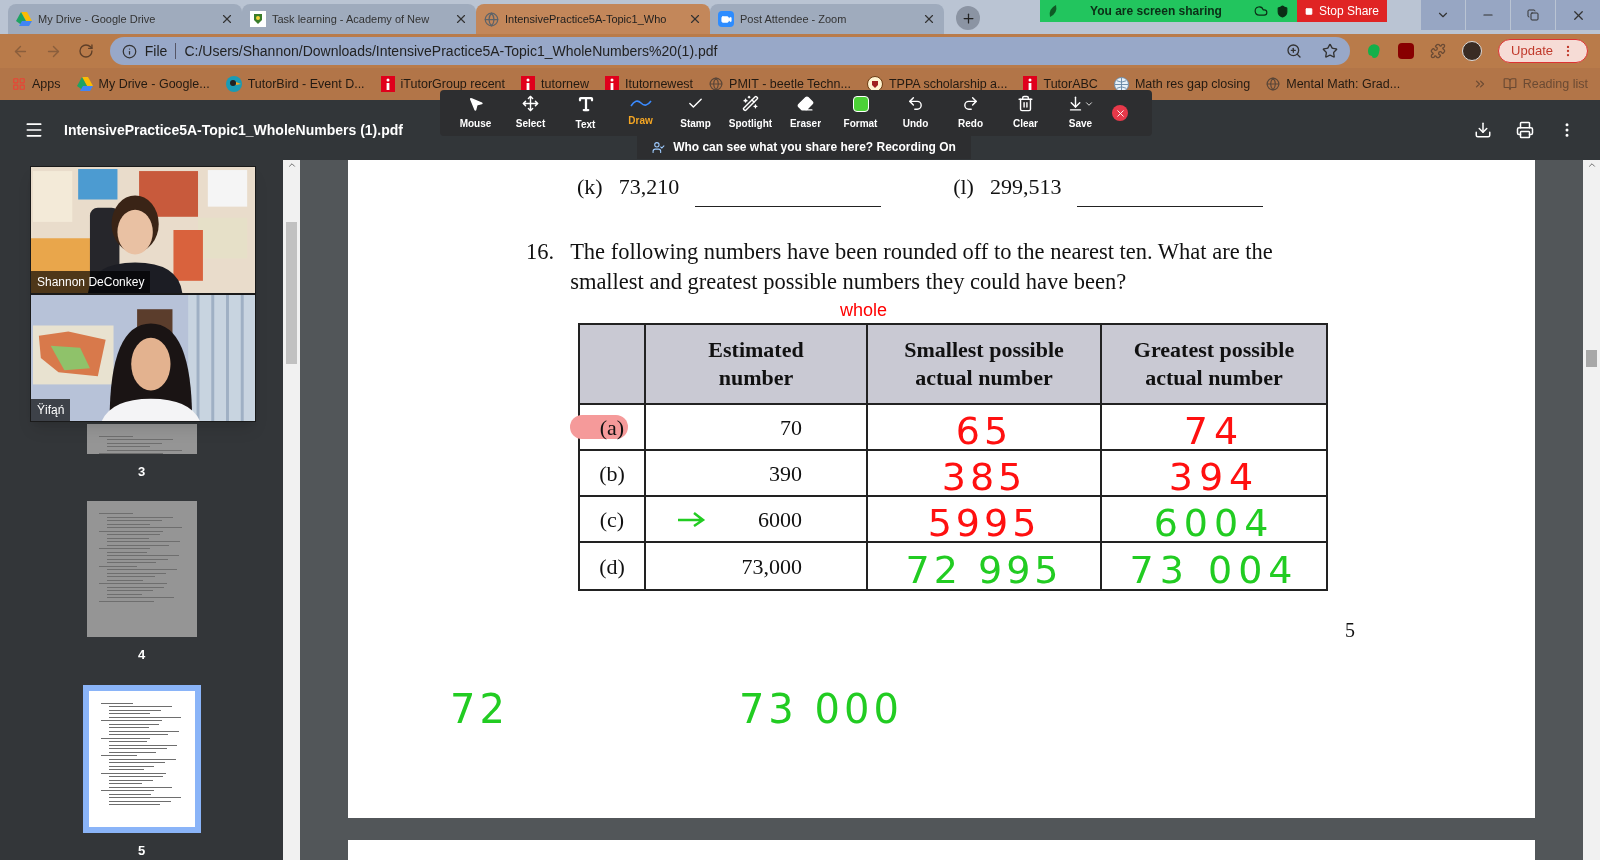  What do you see at coordinates (387, 84) in the screenshot?
I see `itutor-icon` at bounding box center [387, 84].